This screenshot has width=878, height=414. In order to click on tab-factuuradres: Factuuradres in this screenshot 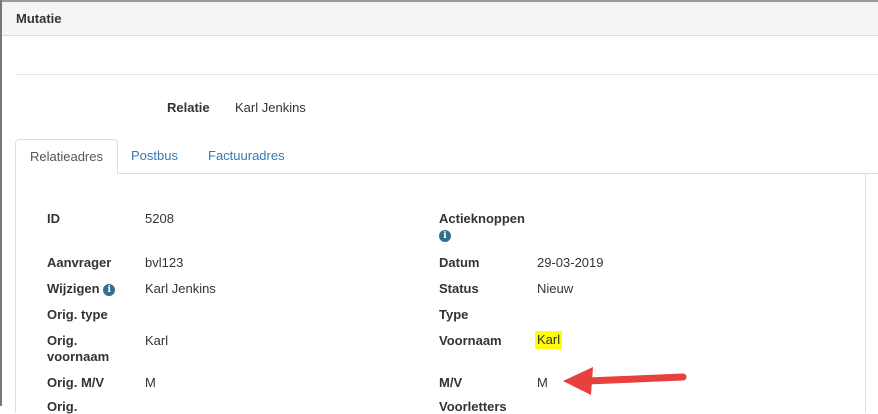, I will do `click(246, 156)`.